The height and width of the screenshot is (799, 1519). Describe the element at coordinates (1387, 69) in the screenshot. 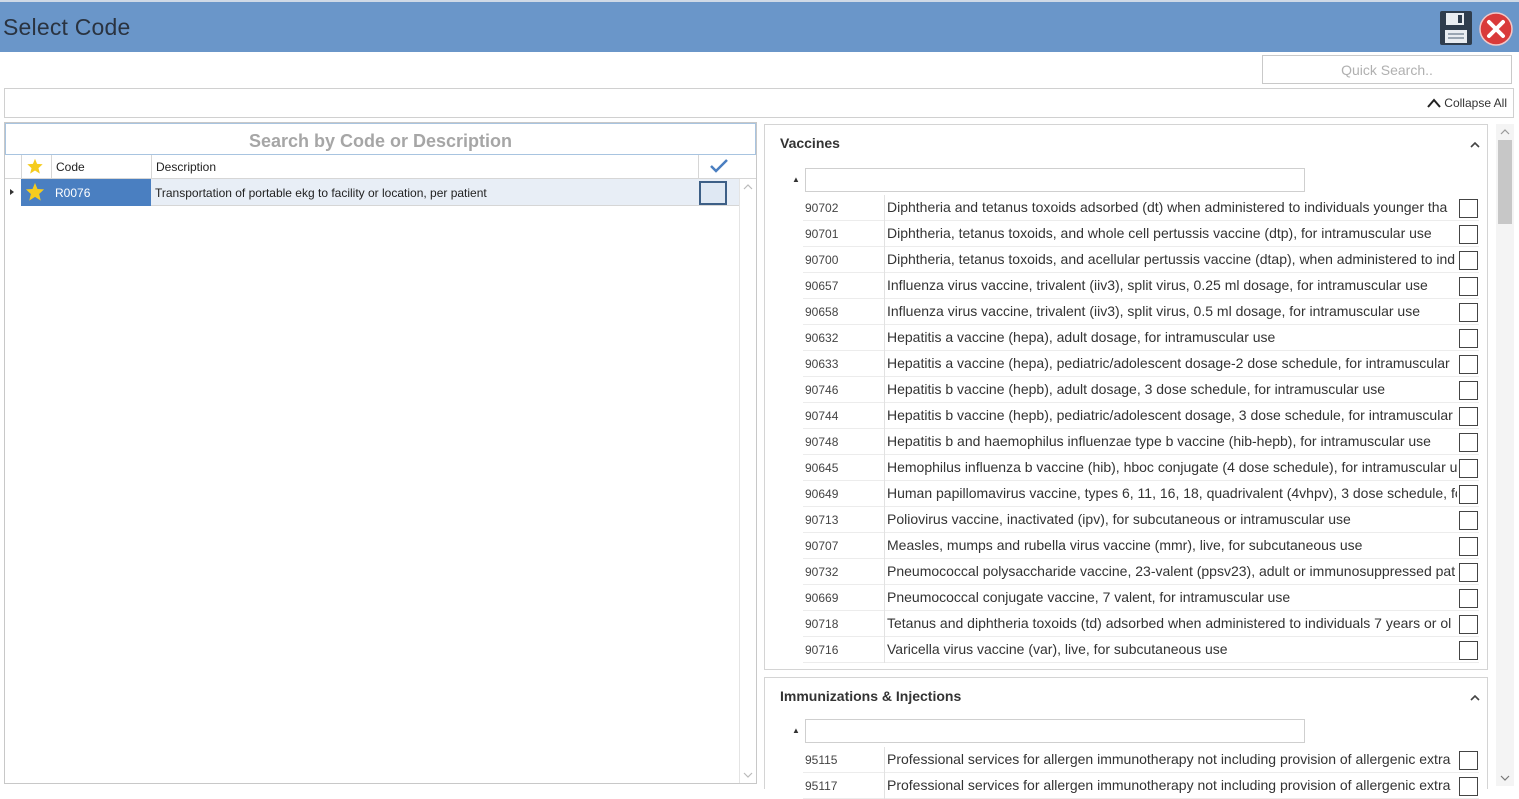

I see `quick-search-input: Quick Search..` at that location.